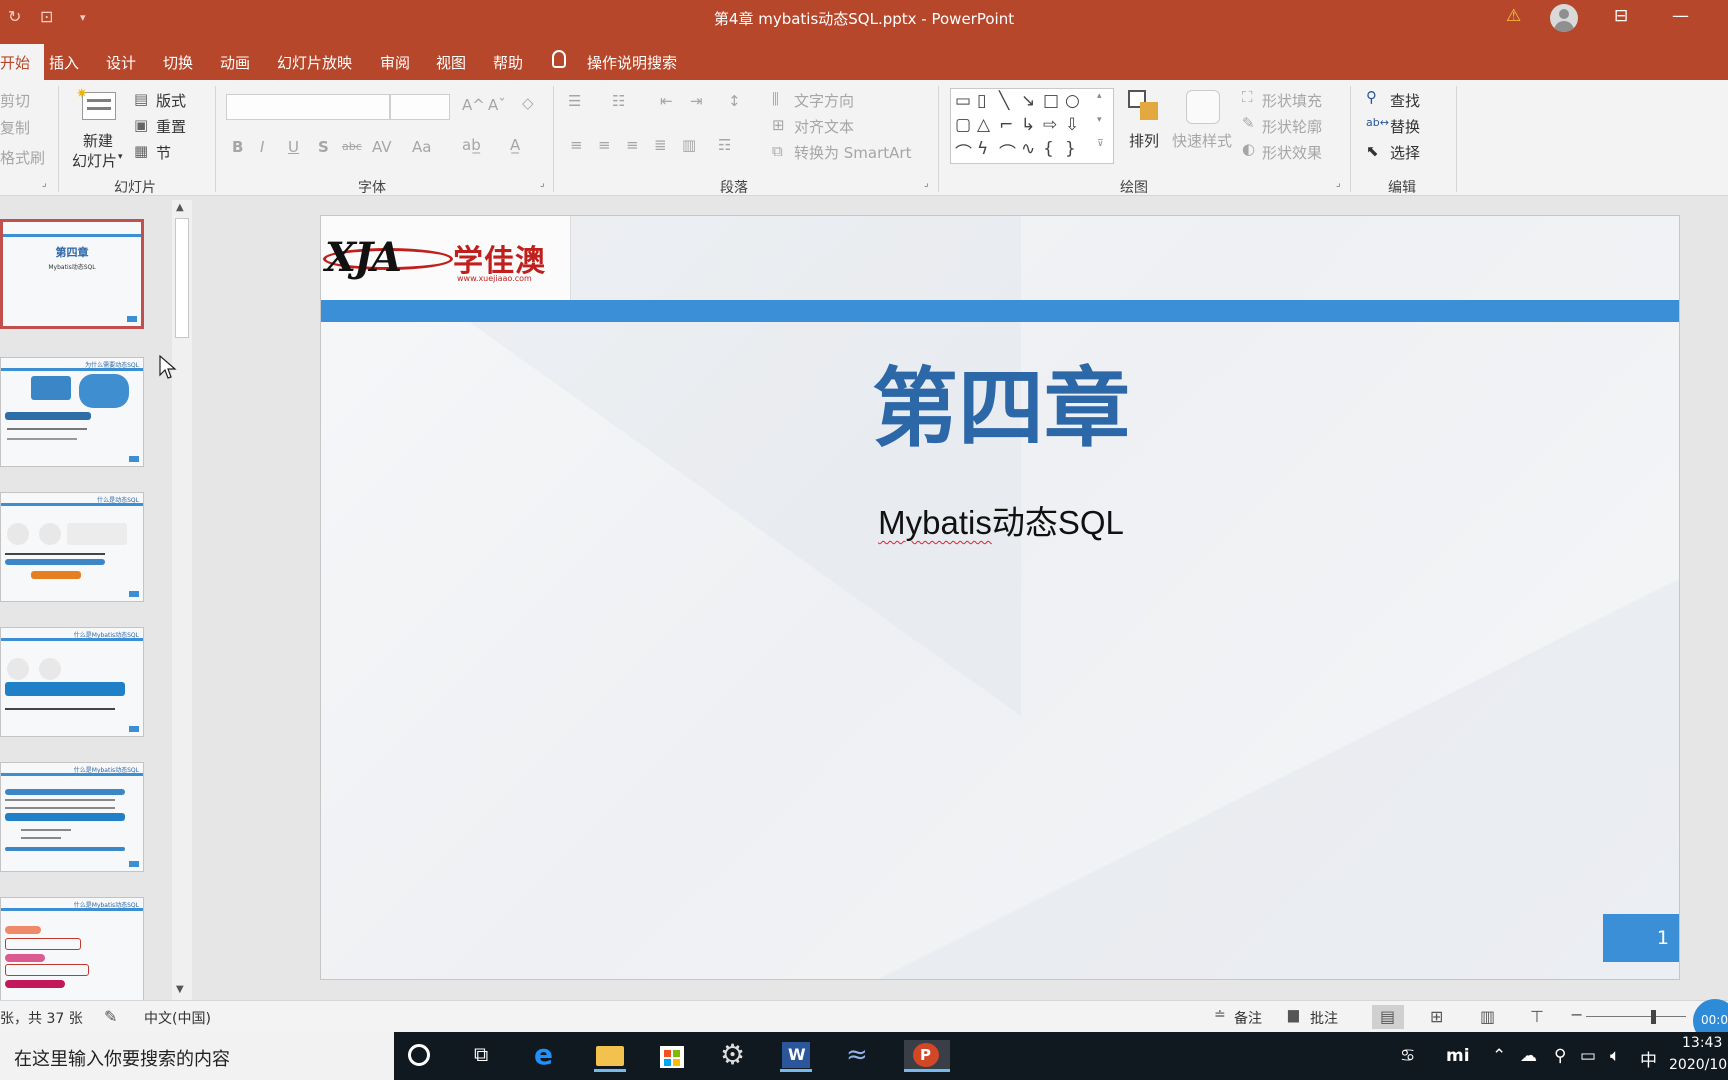 This screenshot has height=1080, width=1728. Describe the element at coordinates (1028, 149) in the screenshot. I see `curve-shape-icon: ∿` at that location.